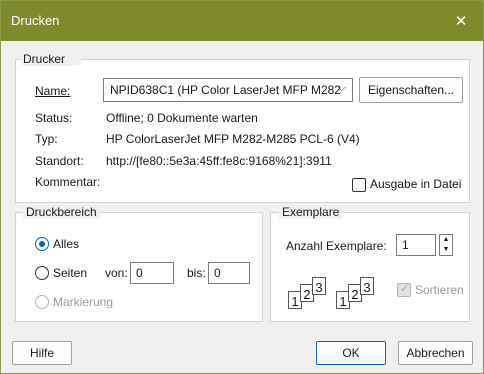  I want to click on pages-label: Seiten, so click(70, 273).